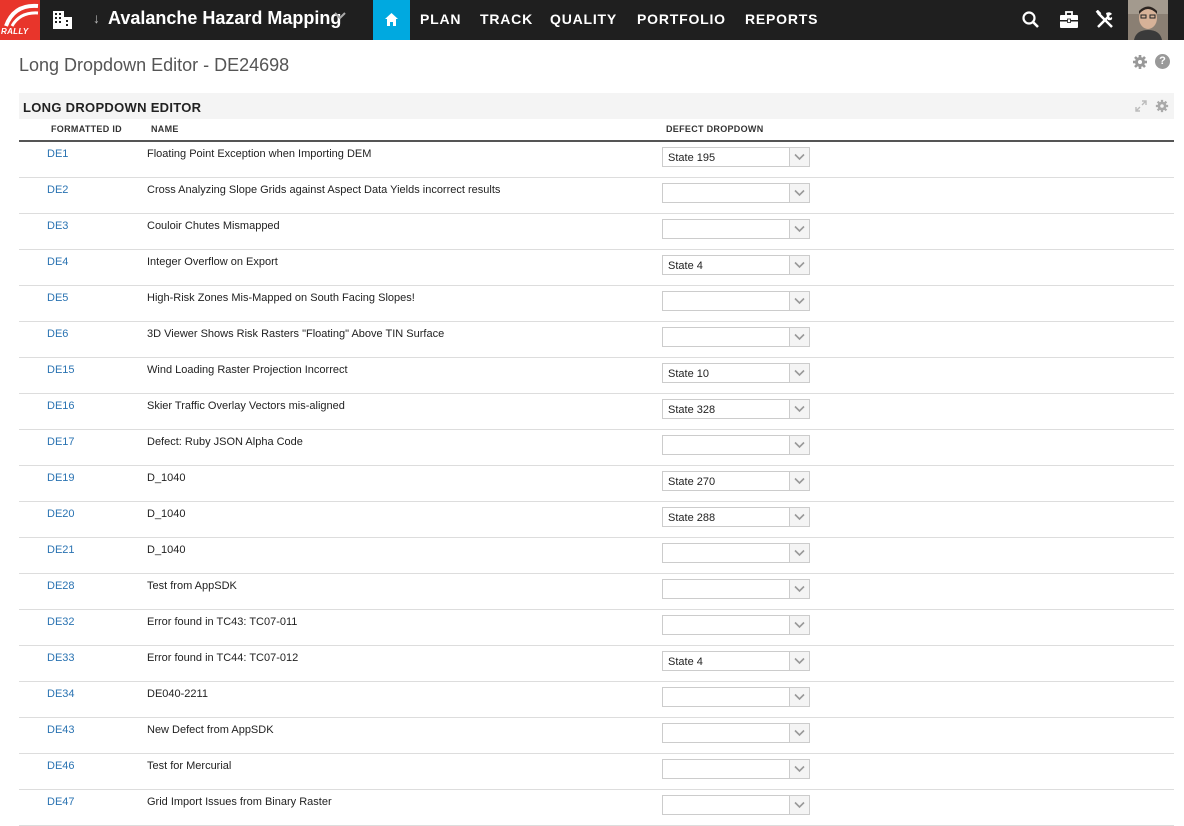 The height and width of the screenshot is (826, 1184). Describe the element at coordinates (596, 268) in the screenshot. I see `table-row: DE4 Integer Overflow on Export State 4` at that location.